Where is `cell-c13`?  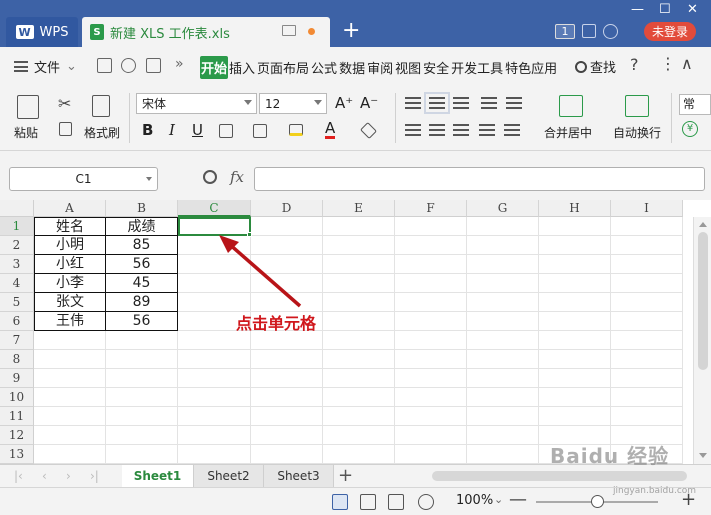
cell-c13 is located at coordinates (214, 454).